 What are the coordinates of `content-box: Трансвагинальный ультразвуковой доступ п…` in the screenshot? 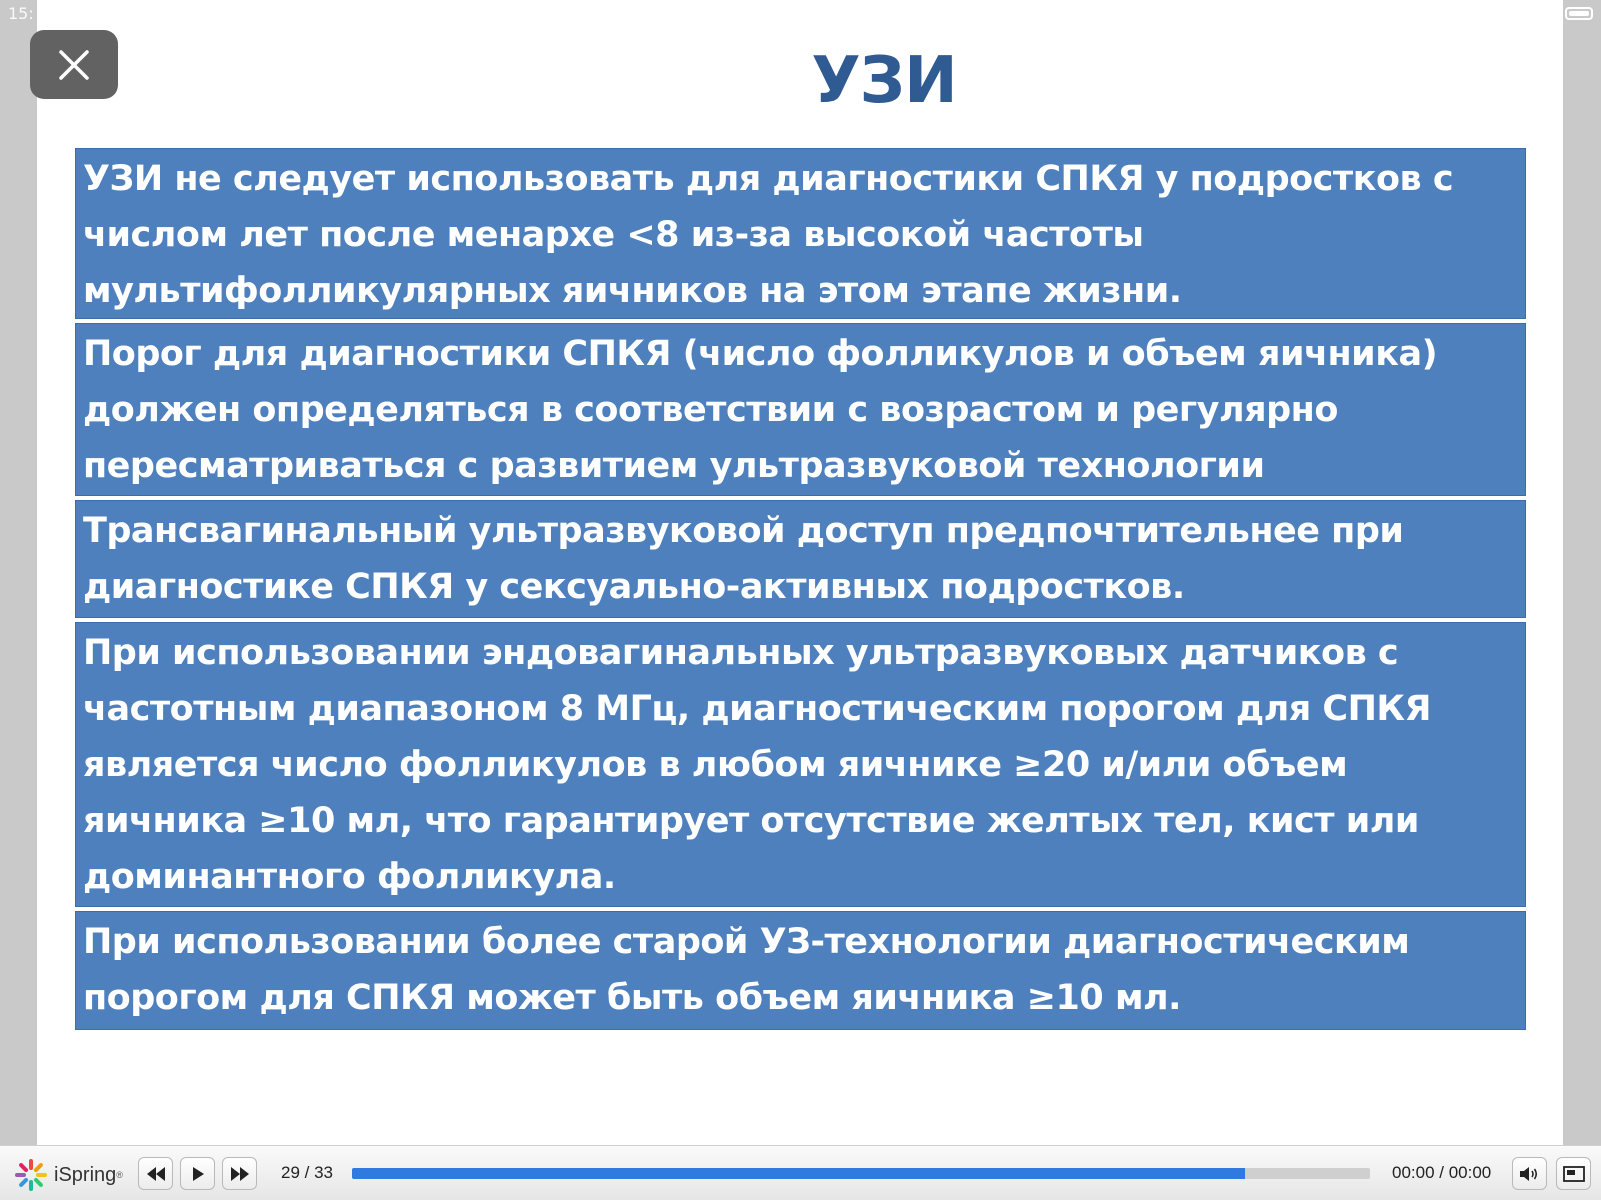 It's located at (800, 559).